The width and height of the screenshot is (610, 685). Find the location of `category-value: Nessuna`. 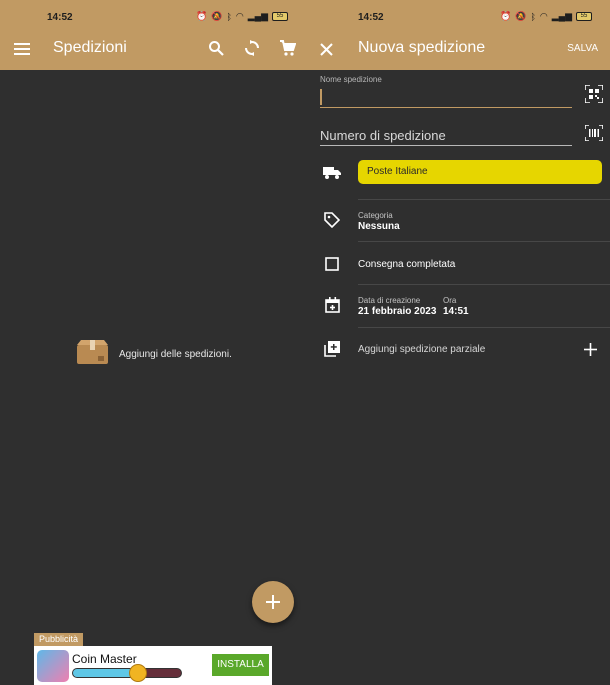

category-value: Nessuna is located at coordinates (379, 226).